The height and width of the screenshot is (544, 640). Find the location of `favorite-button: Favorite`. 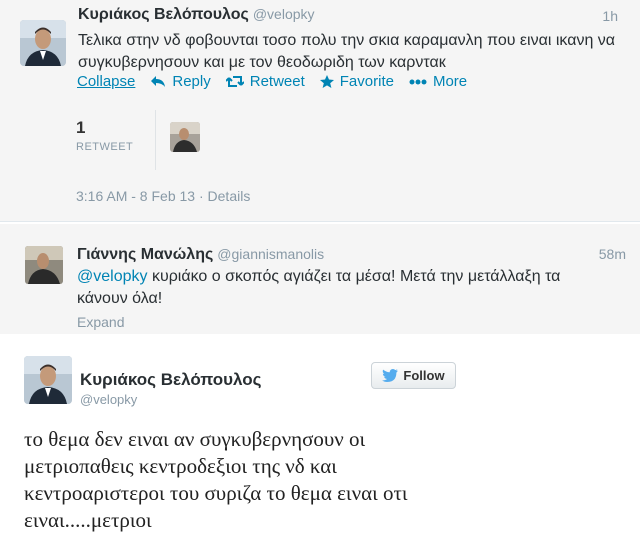

favorite-button: Favorite is located at coordinates (356, 81).